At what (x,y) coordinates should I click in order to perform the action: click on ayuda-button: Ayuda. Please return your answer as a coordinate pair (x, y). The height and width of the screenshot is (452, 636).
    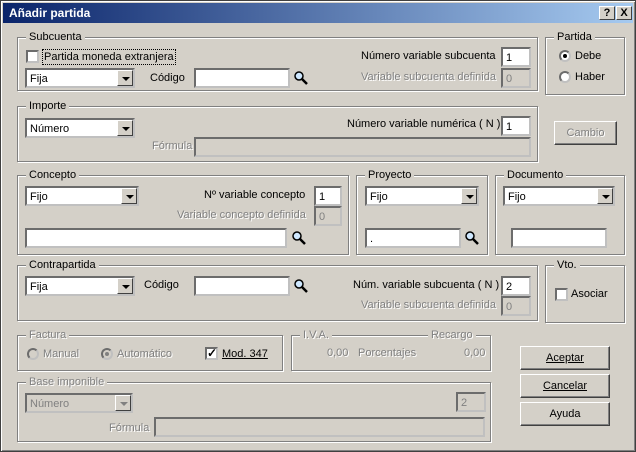
    Looking at the image, I should click on (565, 414).